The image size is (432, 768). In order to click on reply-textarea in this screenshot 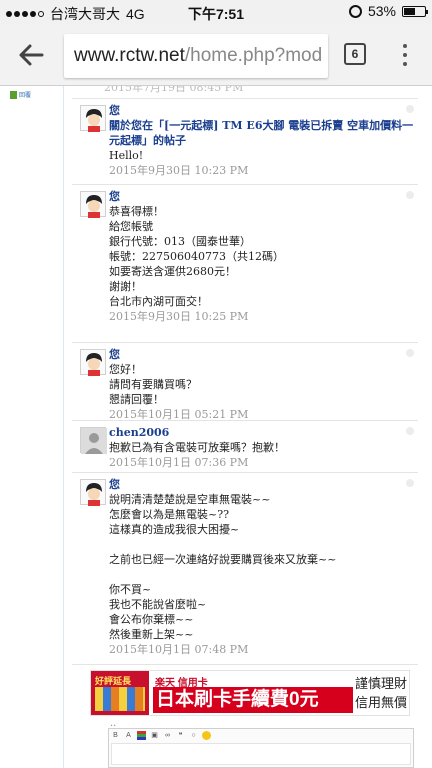, I will do `click(261, 754)`.